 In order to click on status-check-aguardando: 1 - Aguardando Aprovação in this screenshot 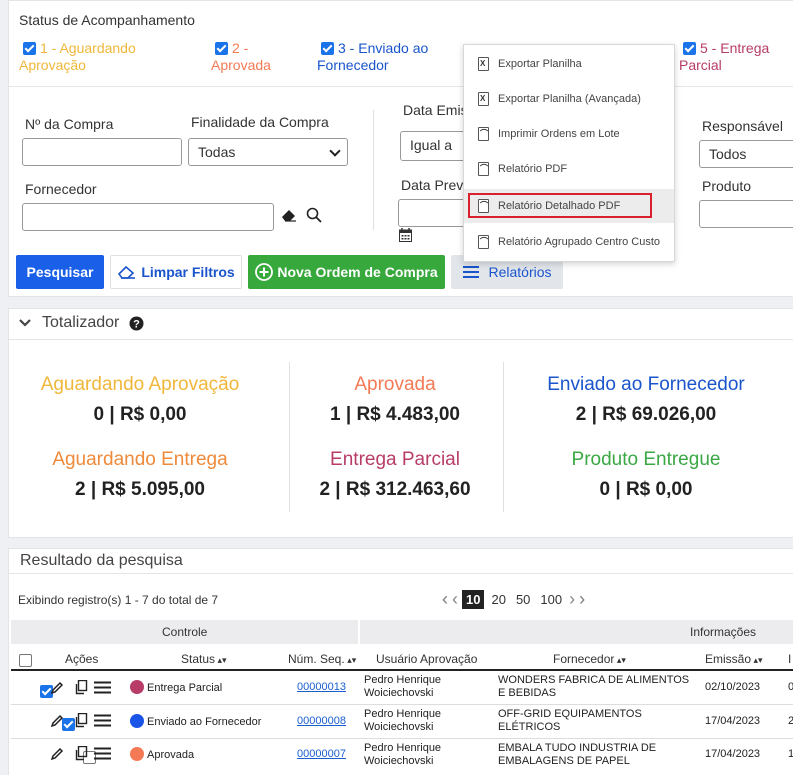, I will do `click(94, 57)`.